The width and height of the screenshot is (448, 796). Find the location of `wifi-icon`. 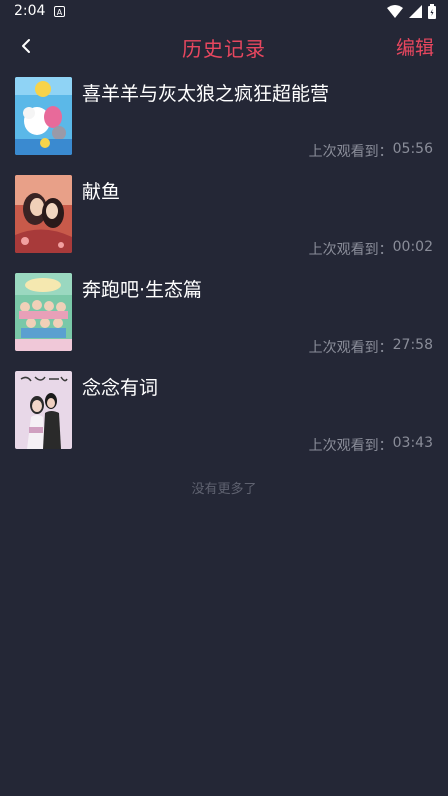

wifi-icon is located at coordinates (395, 11).